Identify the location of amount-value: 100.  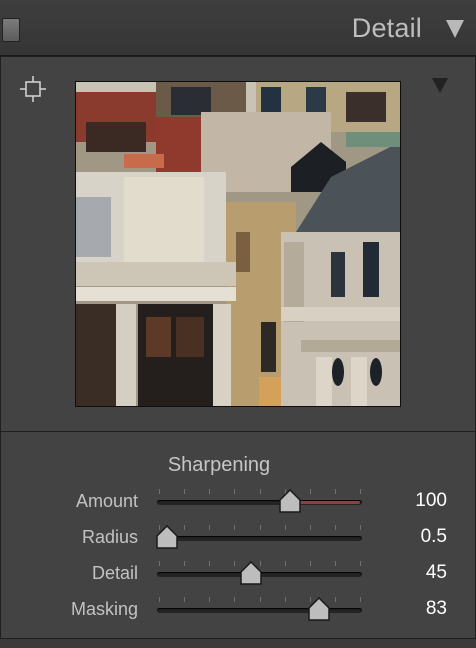
(431, 501).